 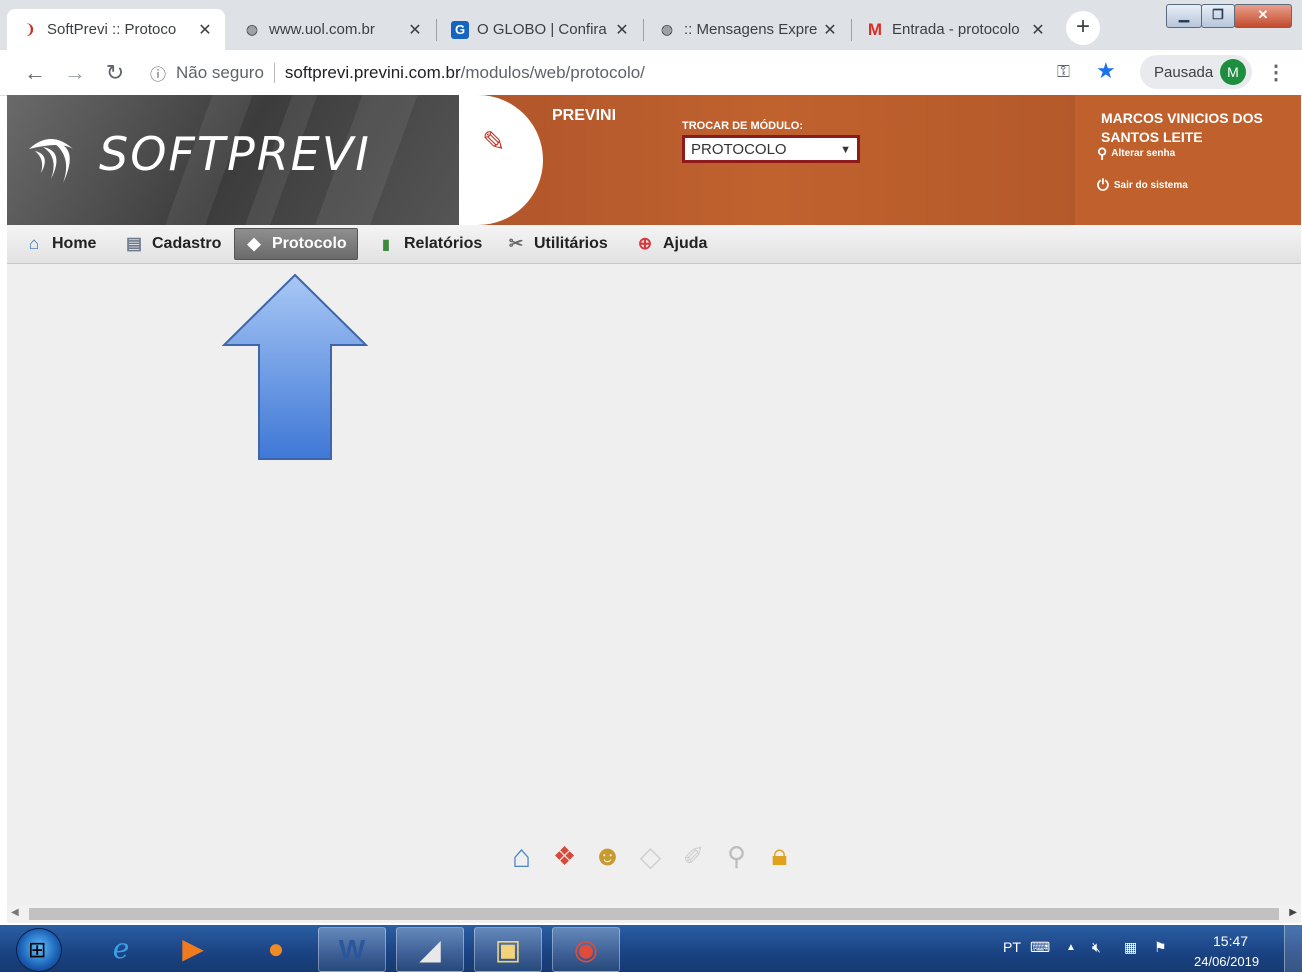 What do you see at coordinates (1096, 947) in the screenshot?
I see `volume-muted-icon: 🔇︎` at bounding box center [1096, 947].